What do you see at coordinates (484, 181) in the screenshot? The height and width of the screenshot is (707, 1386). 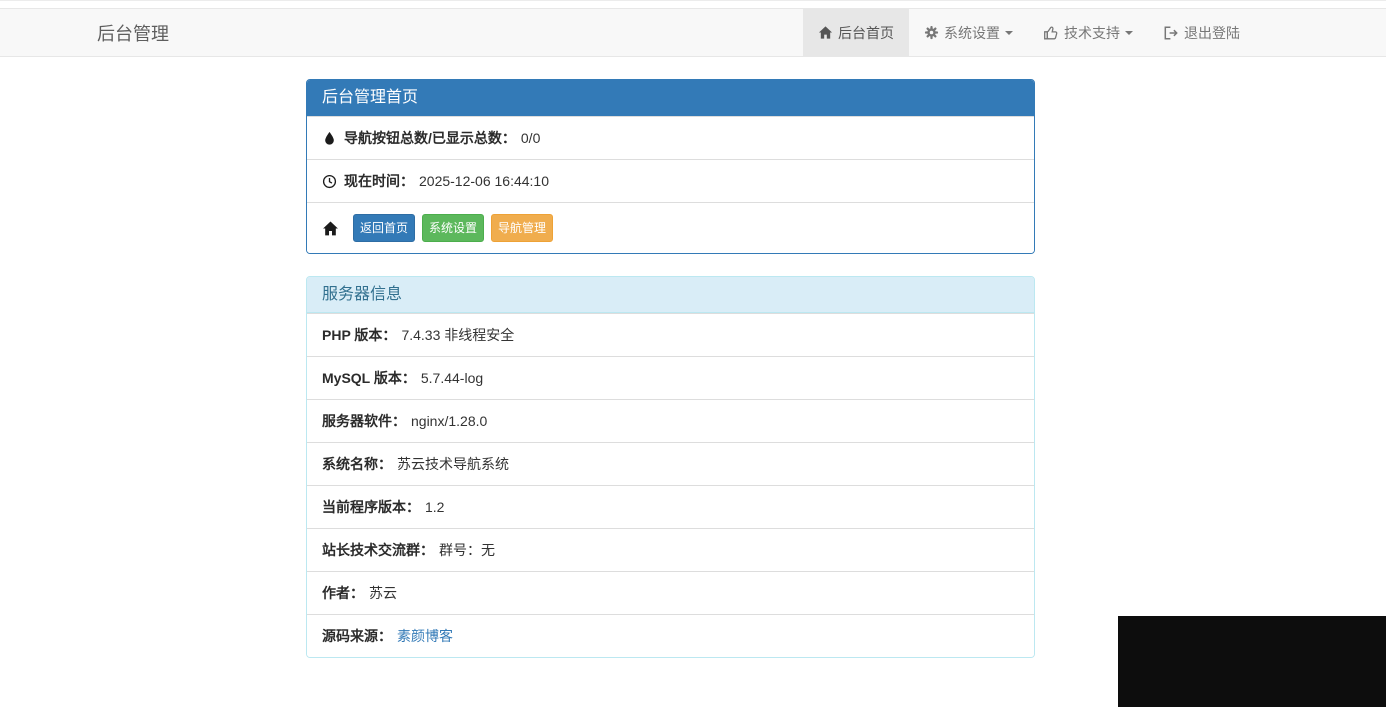 I see `current-time-value: 2025-12-06 16:44:10` at bounding box center [484, 181].